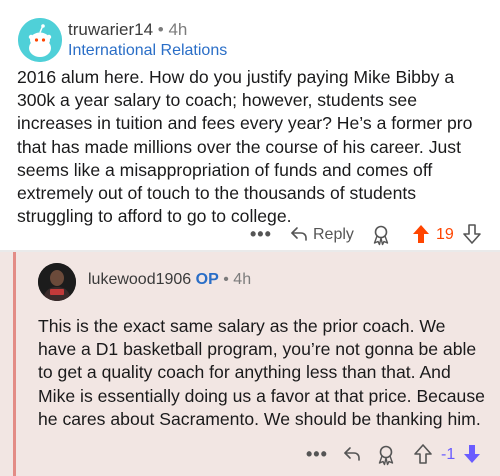  What do you see at coordinates (250, 455) in the screenshot?
I see `reply-actions: ••• -1` at bounding box center [250, 455].